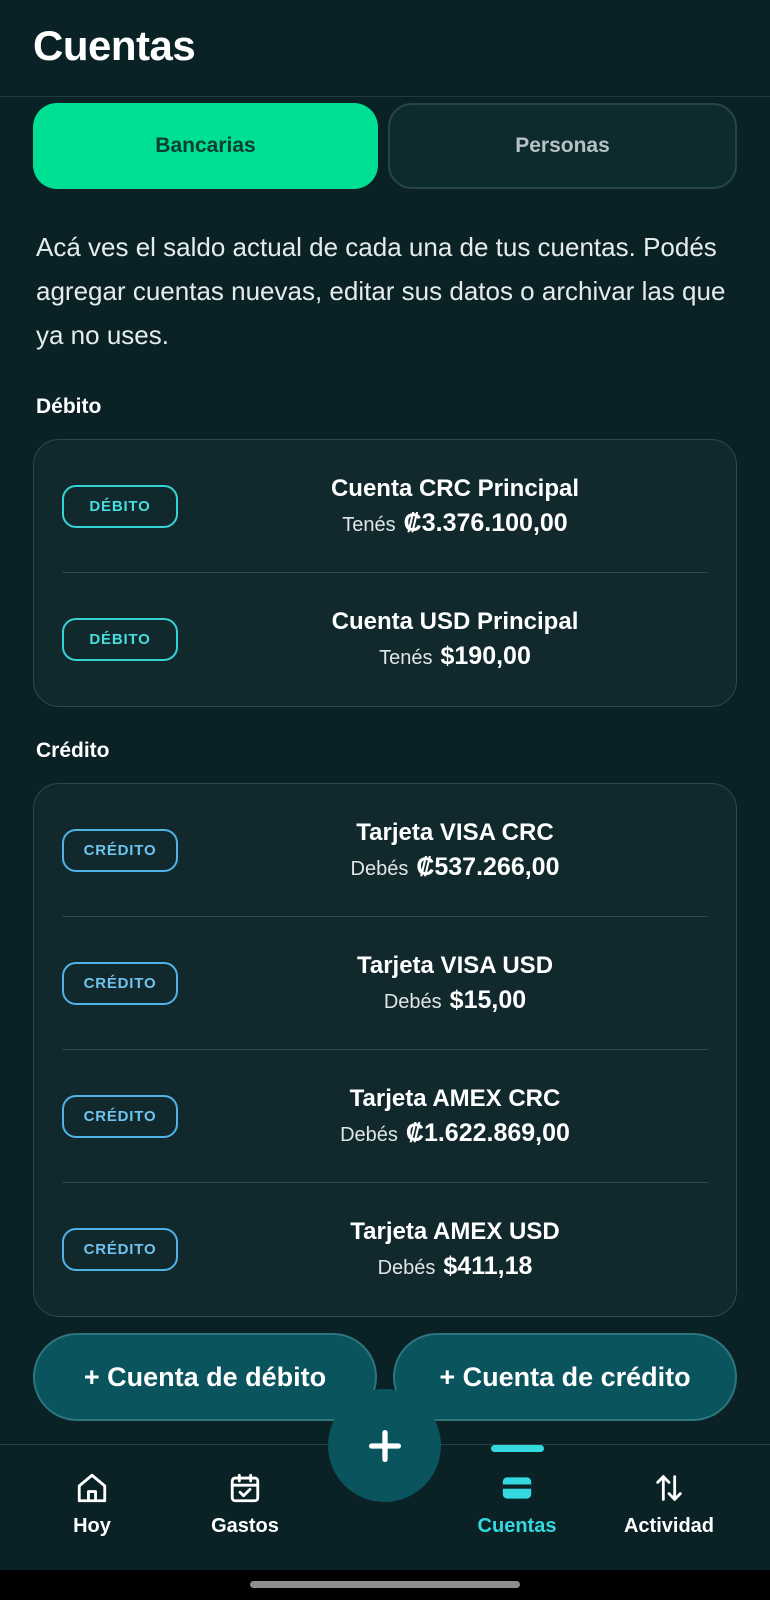  Describe the element at coordinates (114, 45) in the screenshot. I see `page-title: Cuentas` at that location.